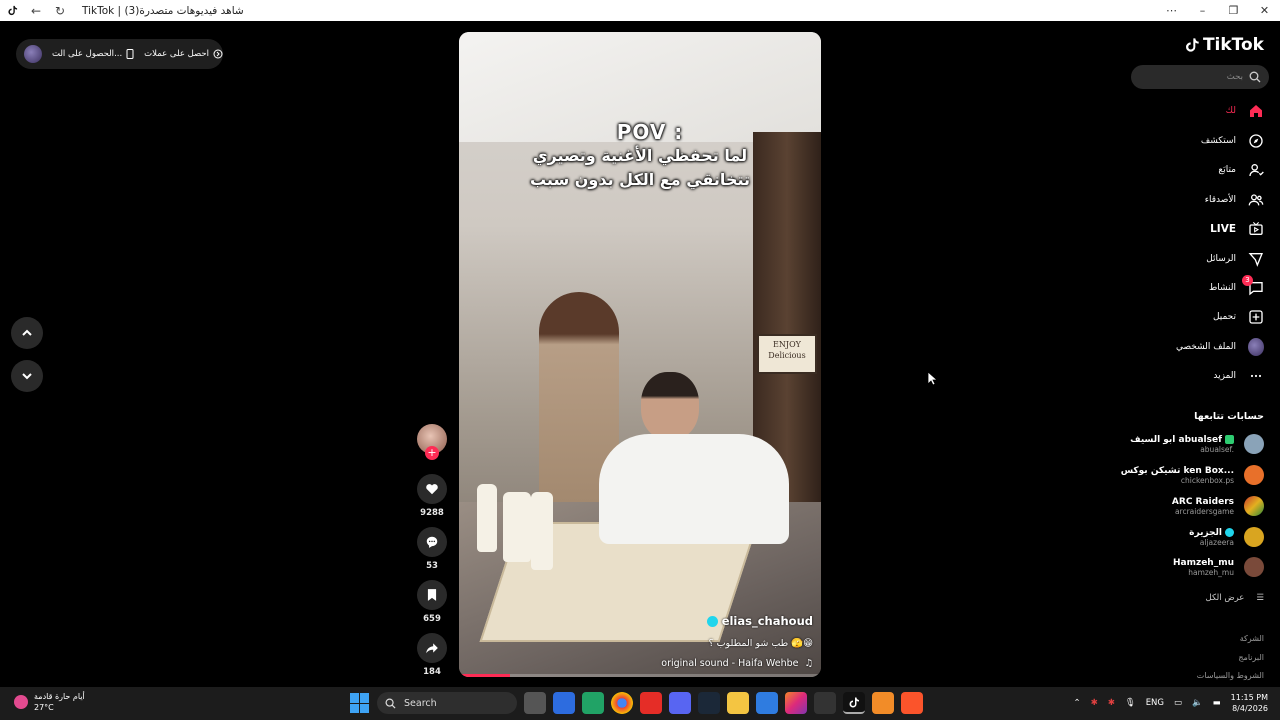 The width and height of the screenshot is (1280, 720). Describe the element at coordinates (694, 458) in the screenshot. I see `video-scene-man` at that location.